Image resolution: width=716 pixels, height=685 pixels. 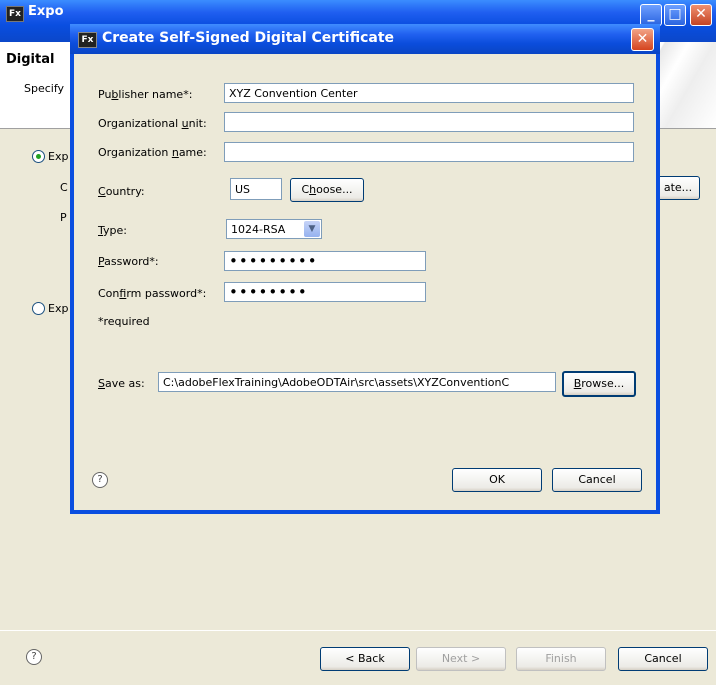 What do you see at coordinates (312, 229) in the screenshot?
I see `chevron-down-icon: ▼` at bounding box center [312, 229].